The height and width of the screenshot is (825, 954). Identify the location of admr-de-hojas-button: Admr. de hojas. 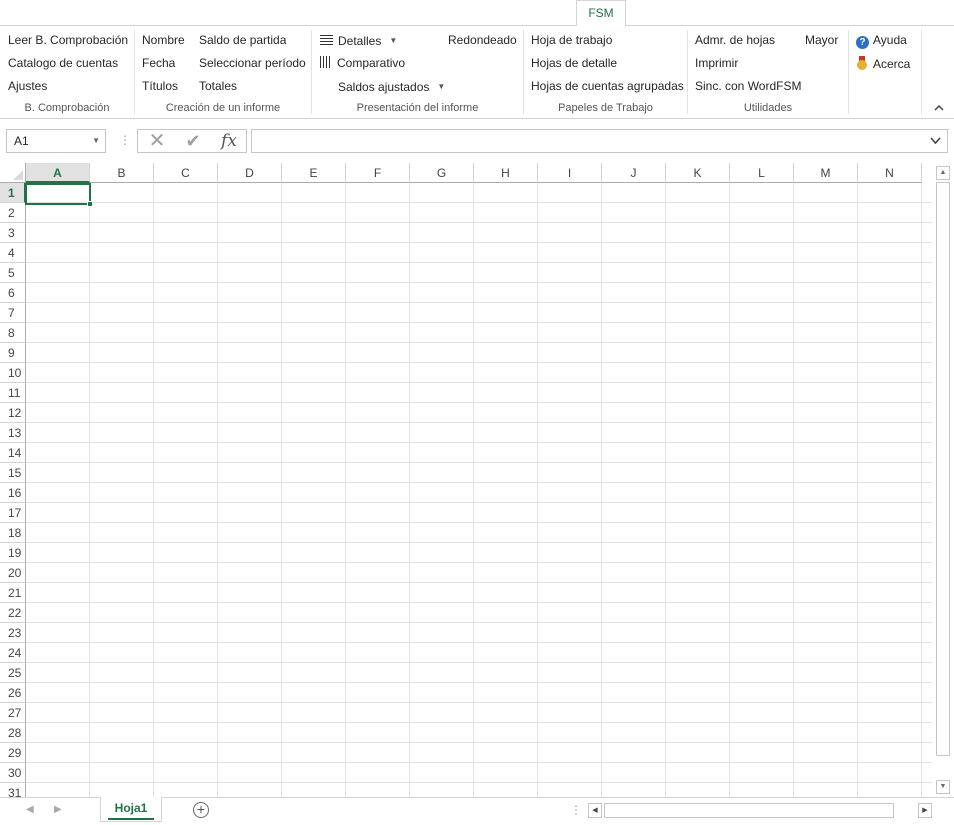
(735, 40).